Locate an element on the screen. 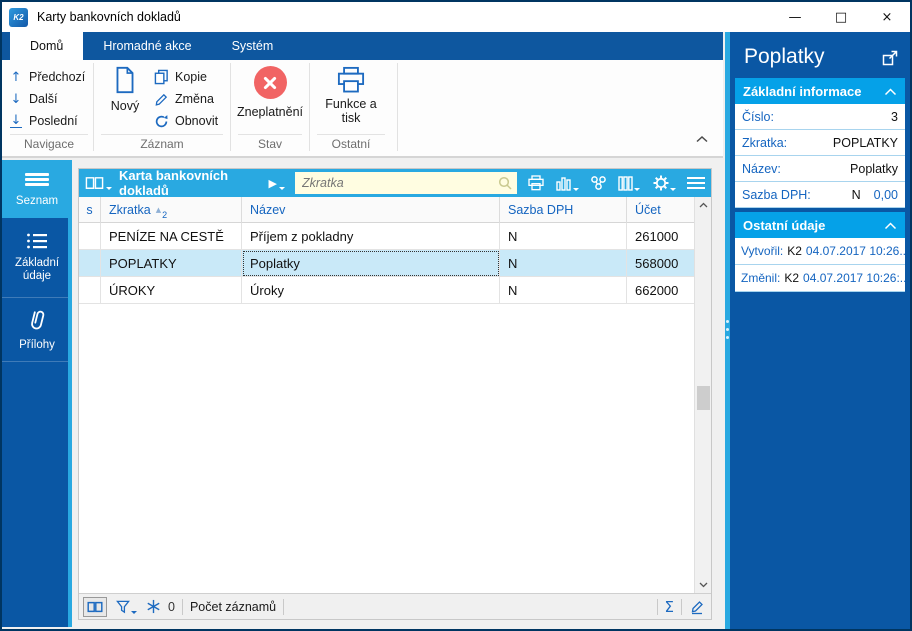  invalidate-x-icon is located at coordinates (270, 82).